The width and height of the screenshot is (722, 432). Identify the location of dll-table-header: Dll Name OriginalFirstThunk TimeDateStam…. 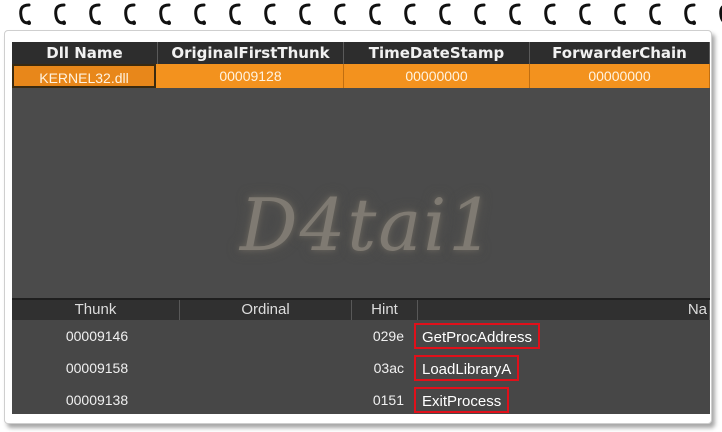
(361, 53).